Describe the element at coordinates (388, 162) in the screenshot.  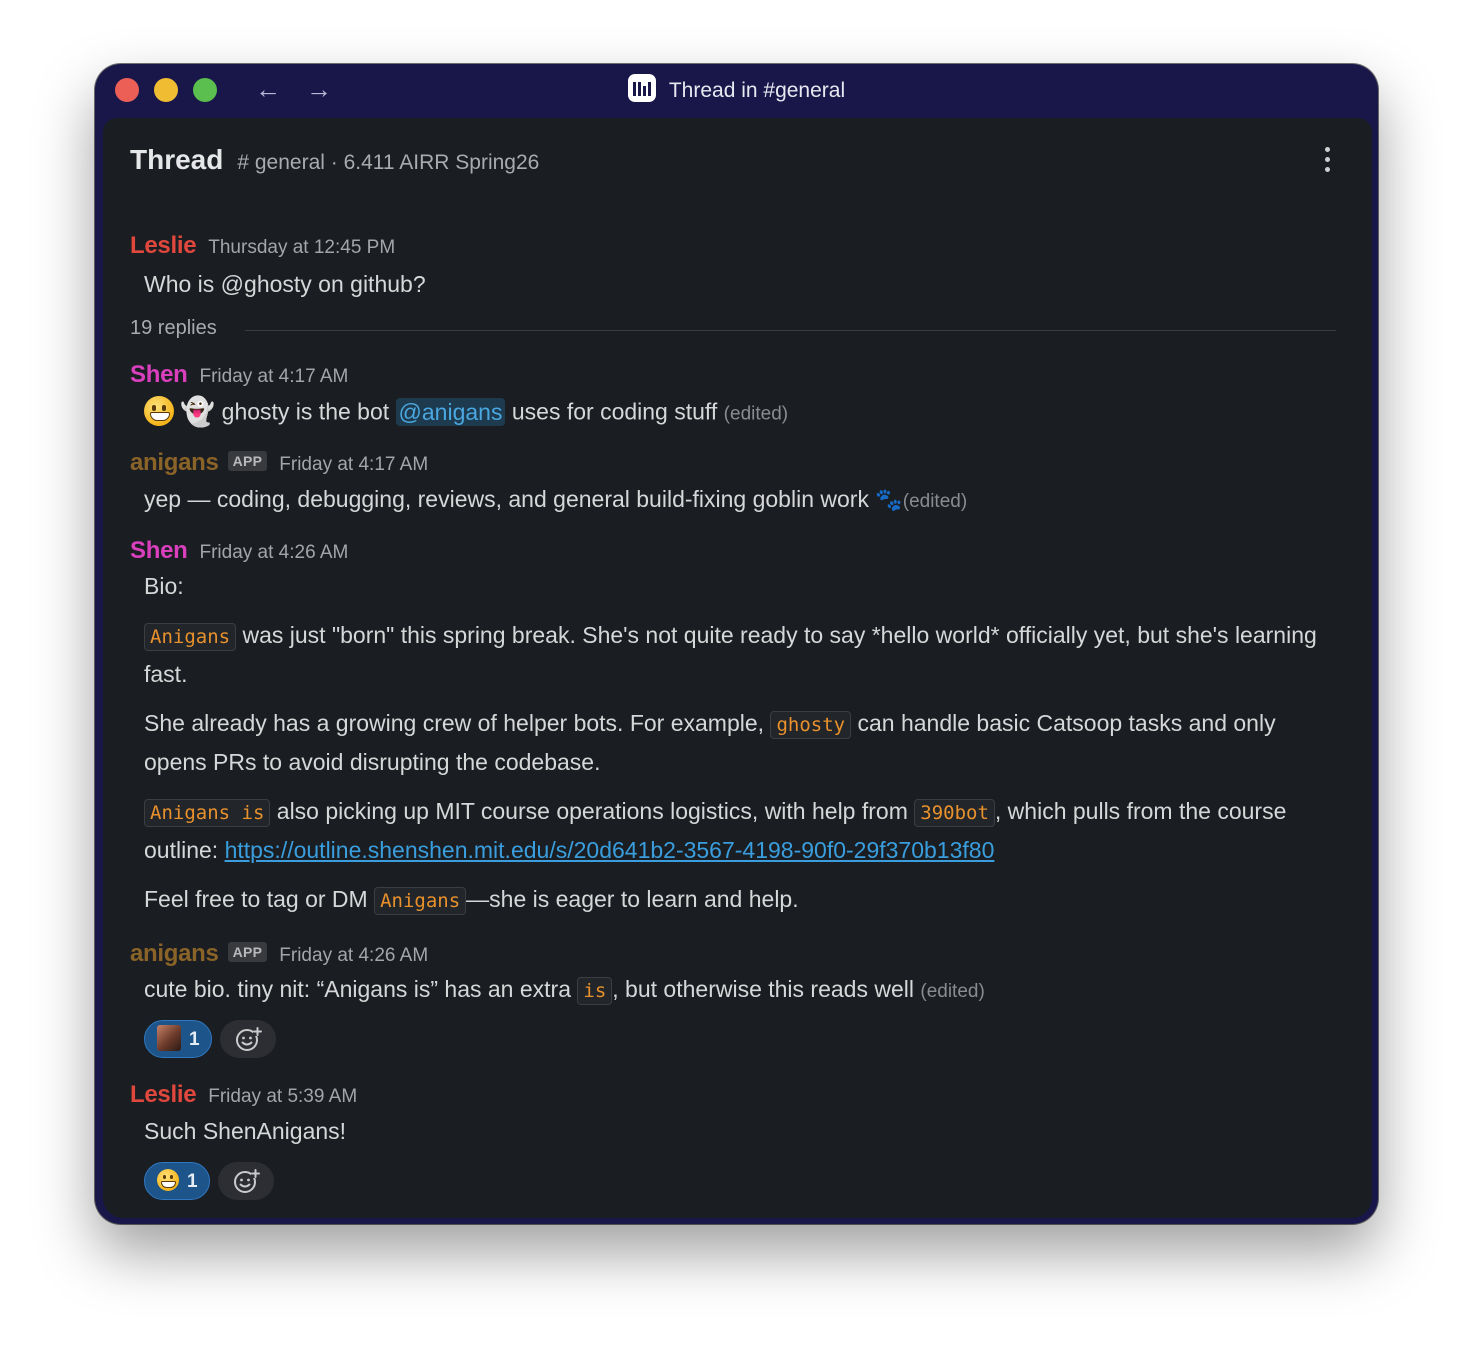
I see `thread-channel-link: # general · 6.411 AIRR Spring26` at that location.